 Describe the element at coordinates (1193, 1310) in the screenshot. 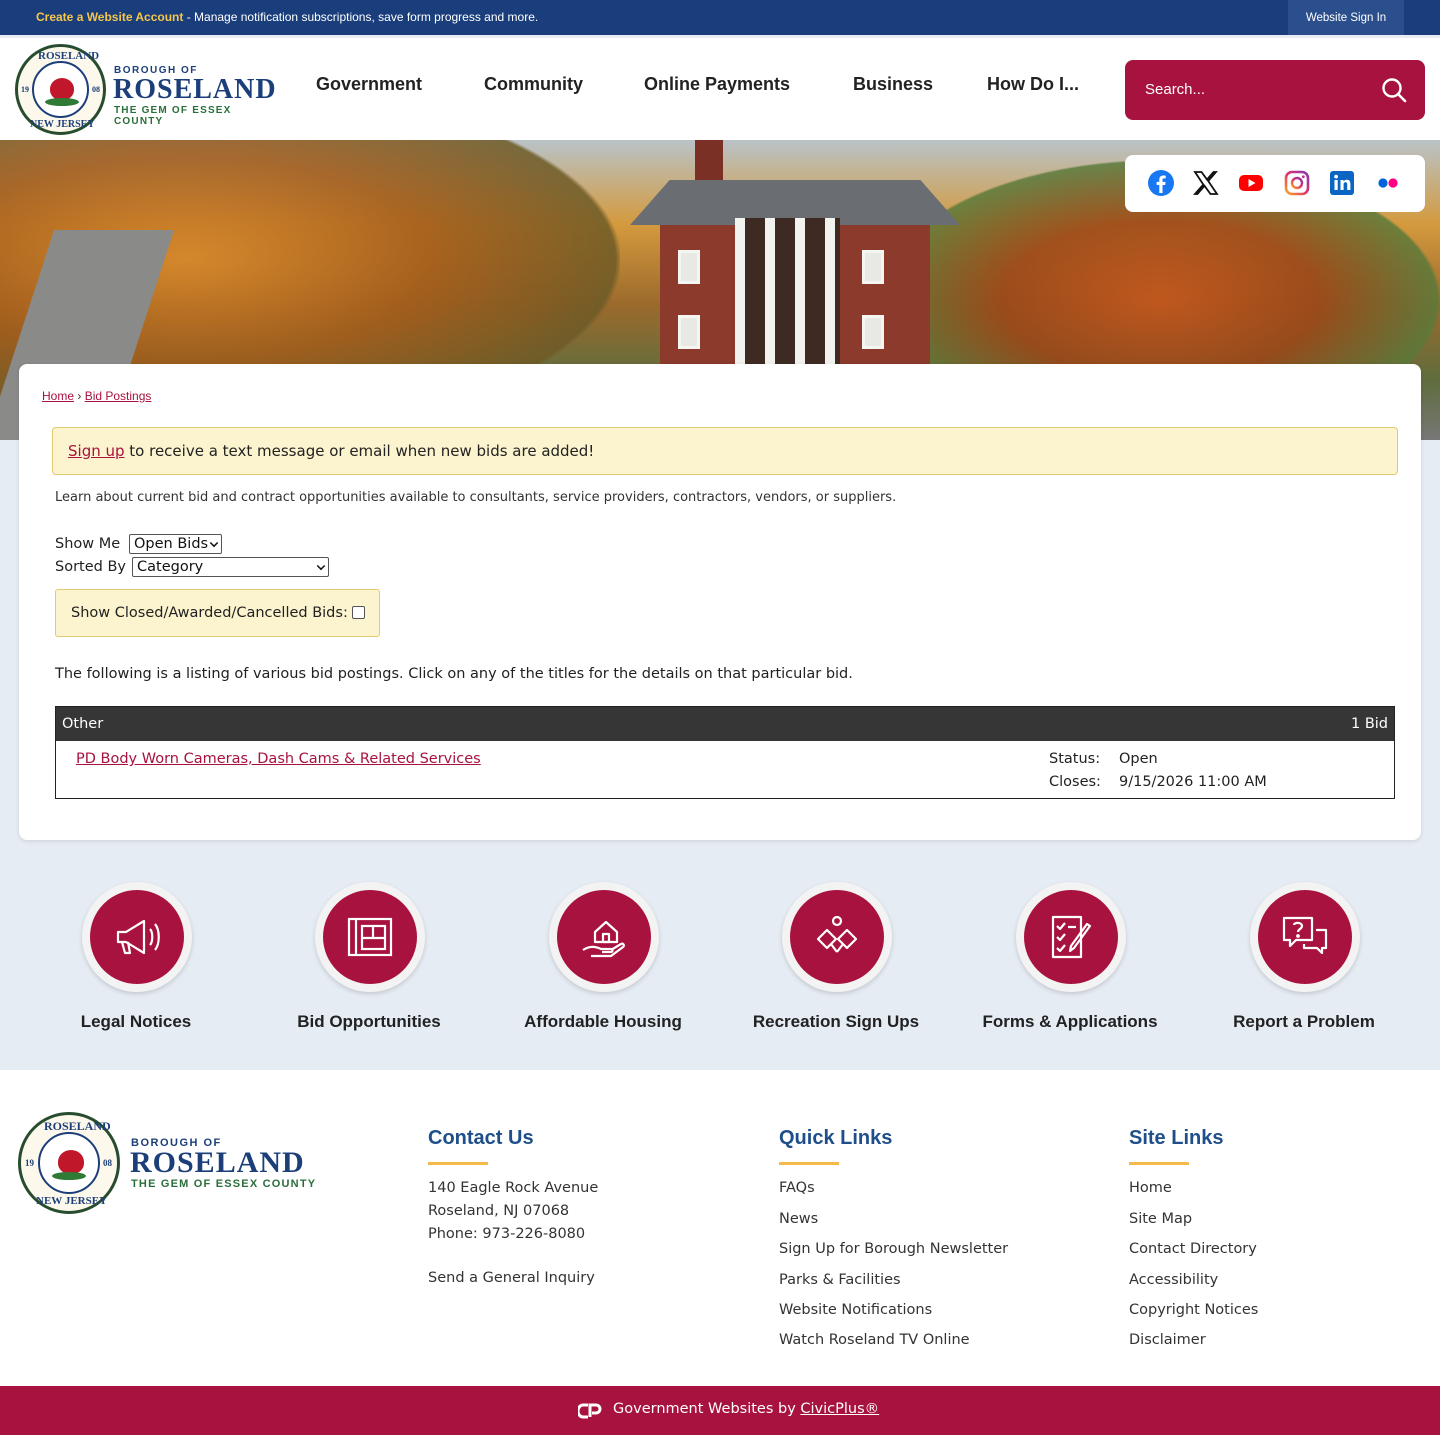

I see `footer-link-copyright: Copyright Notices` at that location.